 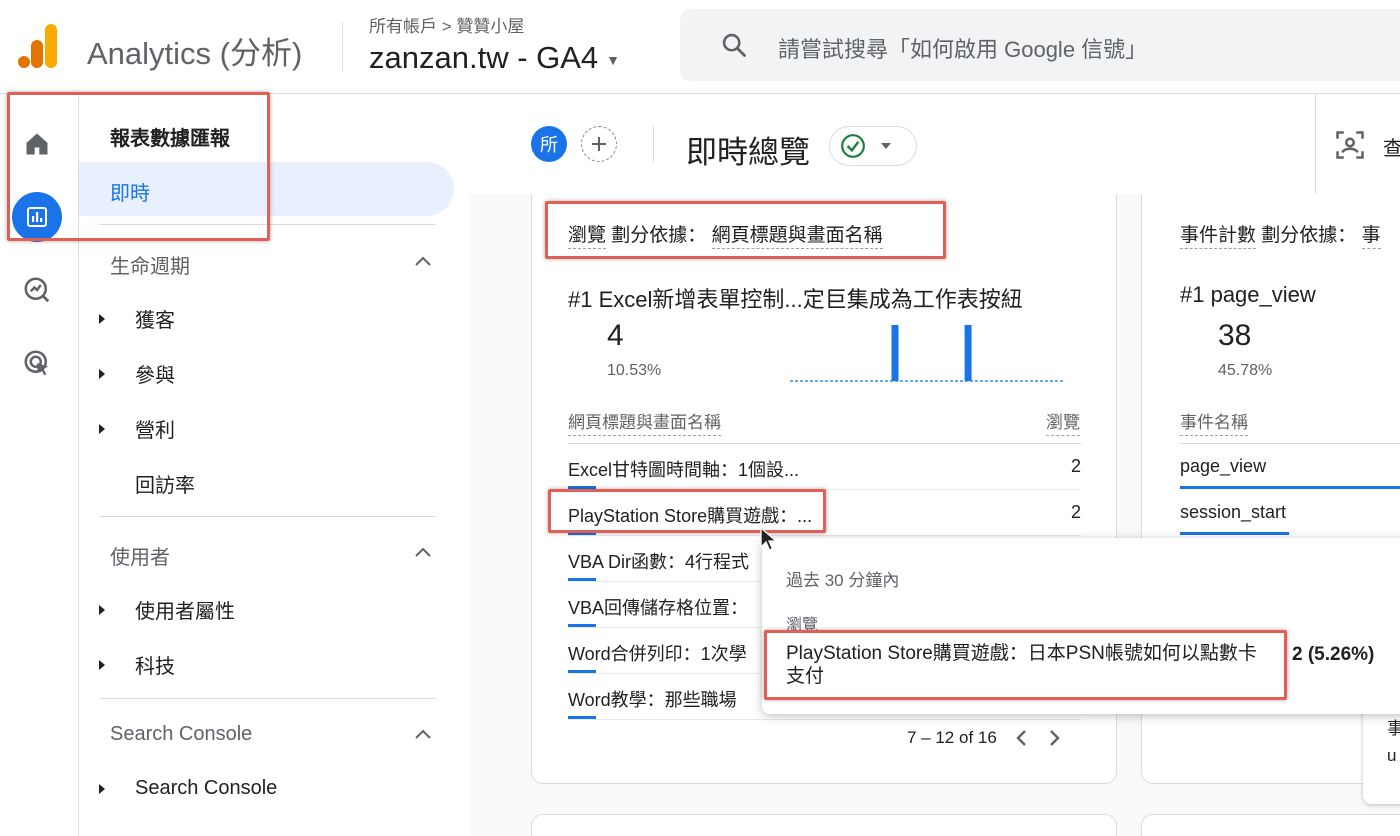 I want to click on nav-item-label: Search Console, so click(x=206, y=788).